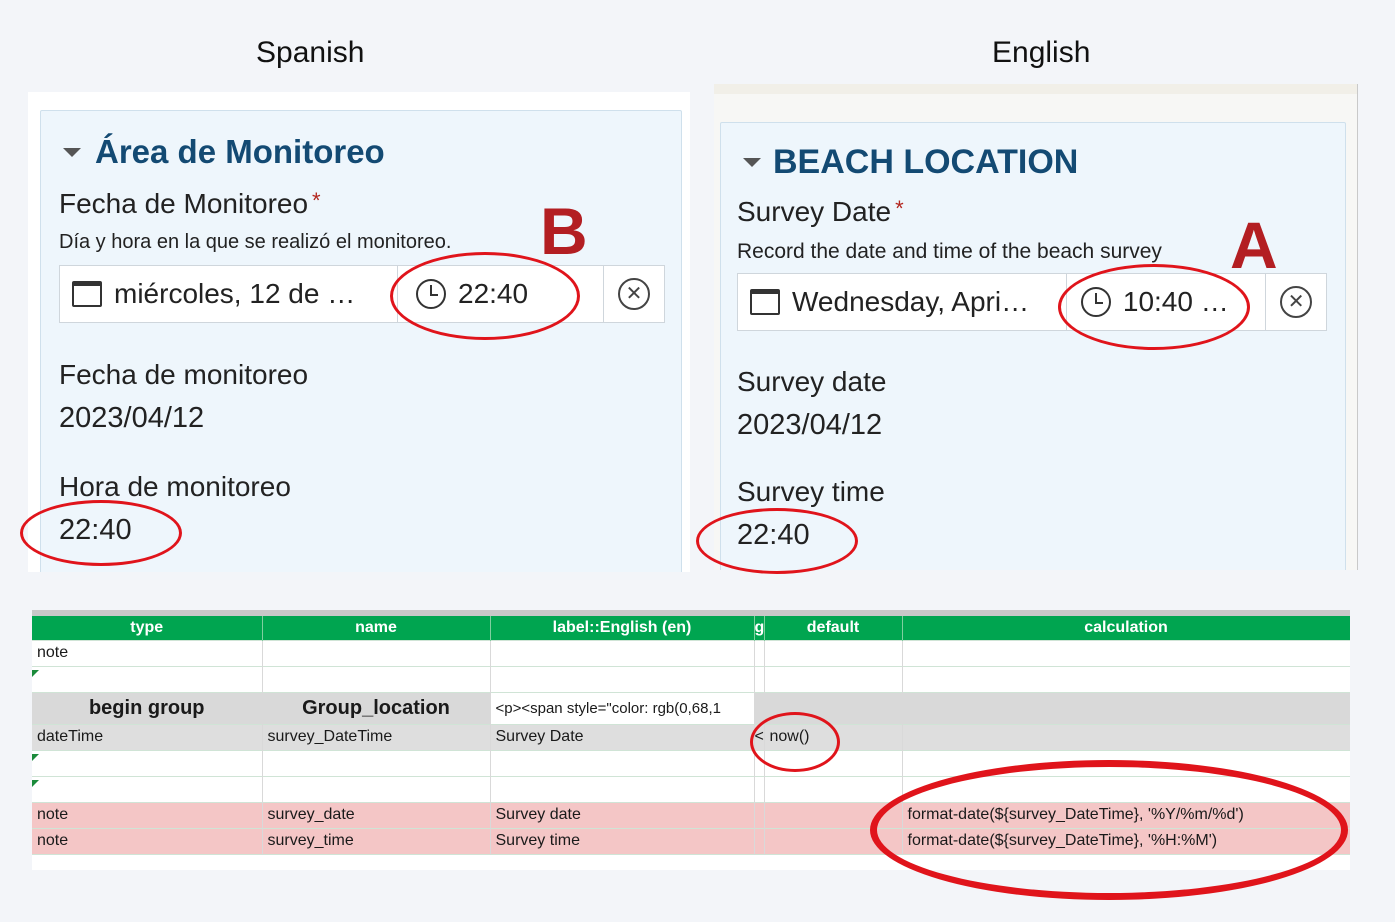 The height and width of the screenshot is (922, 1395). I want to click on table-cell: now(), so click(833, 737).